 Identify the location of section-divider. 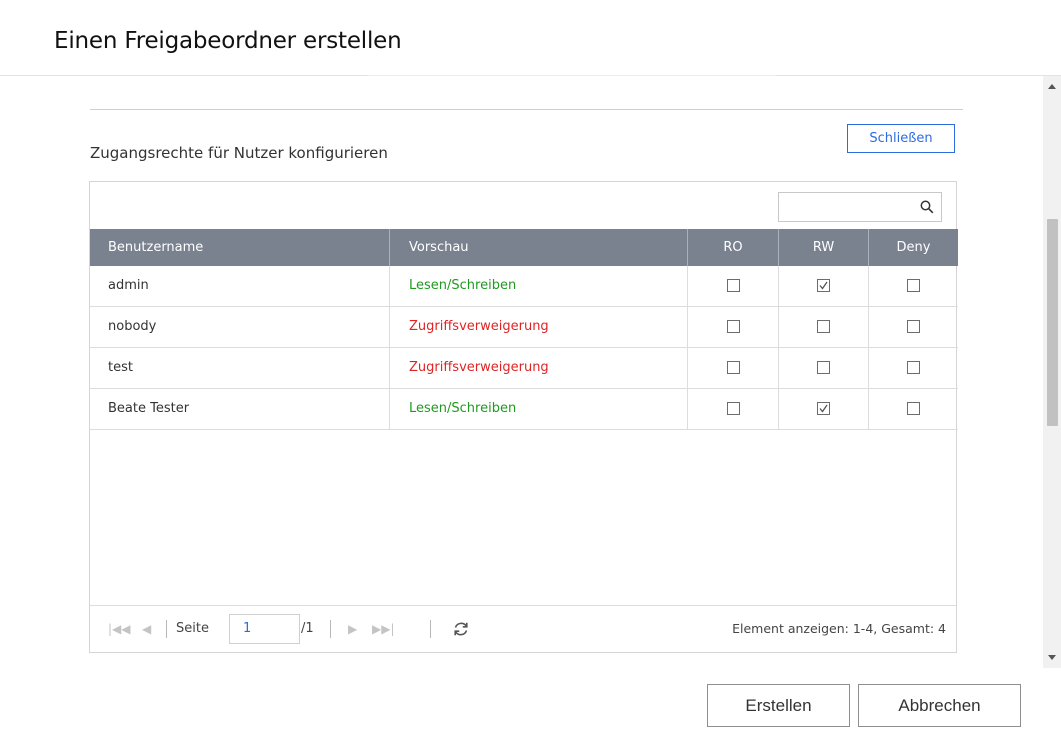
(526, 109).